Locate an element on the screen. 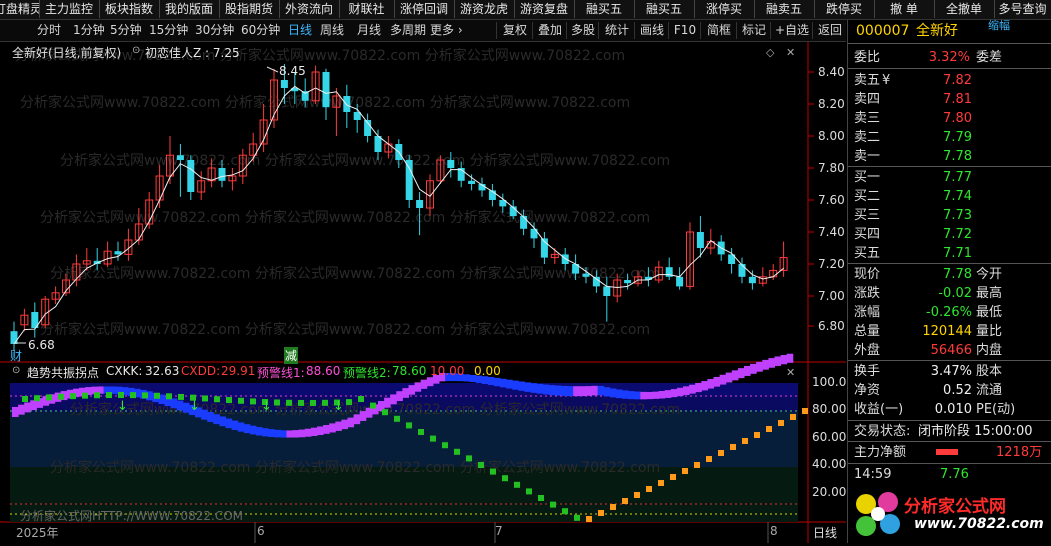  price-tick-2: 8.20 is located at coordinates (831, 104).